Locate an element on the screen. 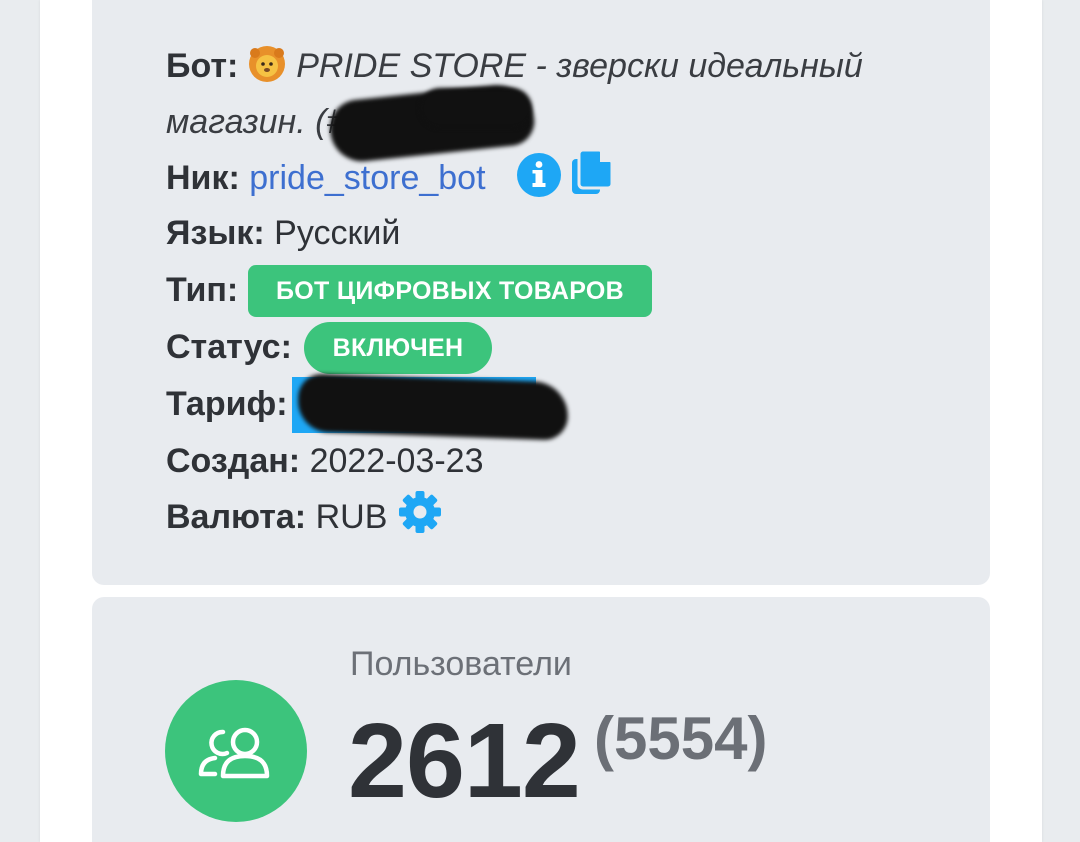  language-label: Язык: is located at coordinates (220, 233).